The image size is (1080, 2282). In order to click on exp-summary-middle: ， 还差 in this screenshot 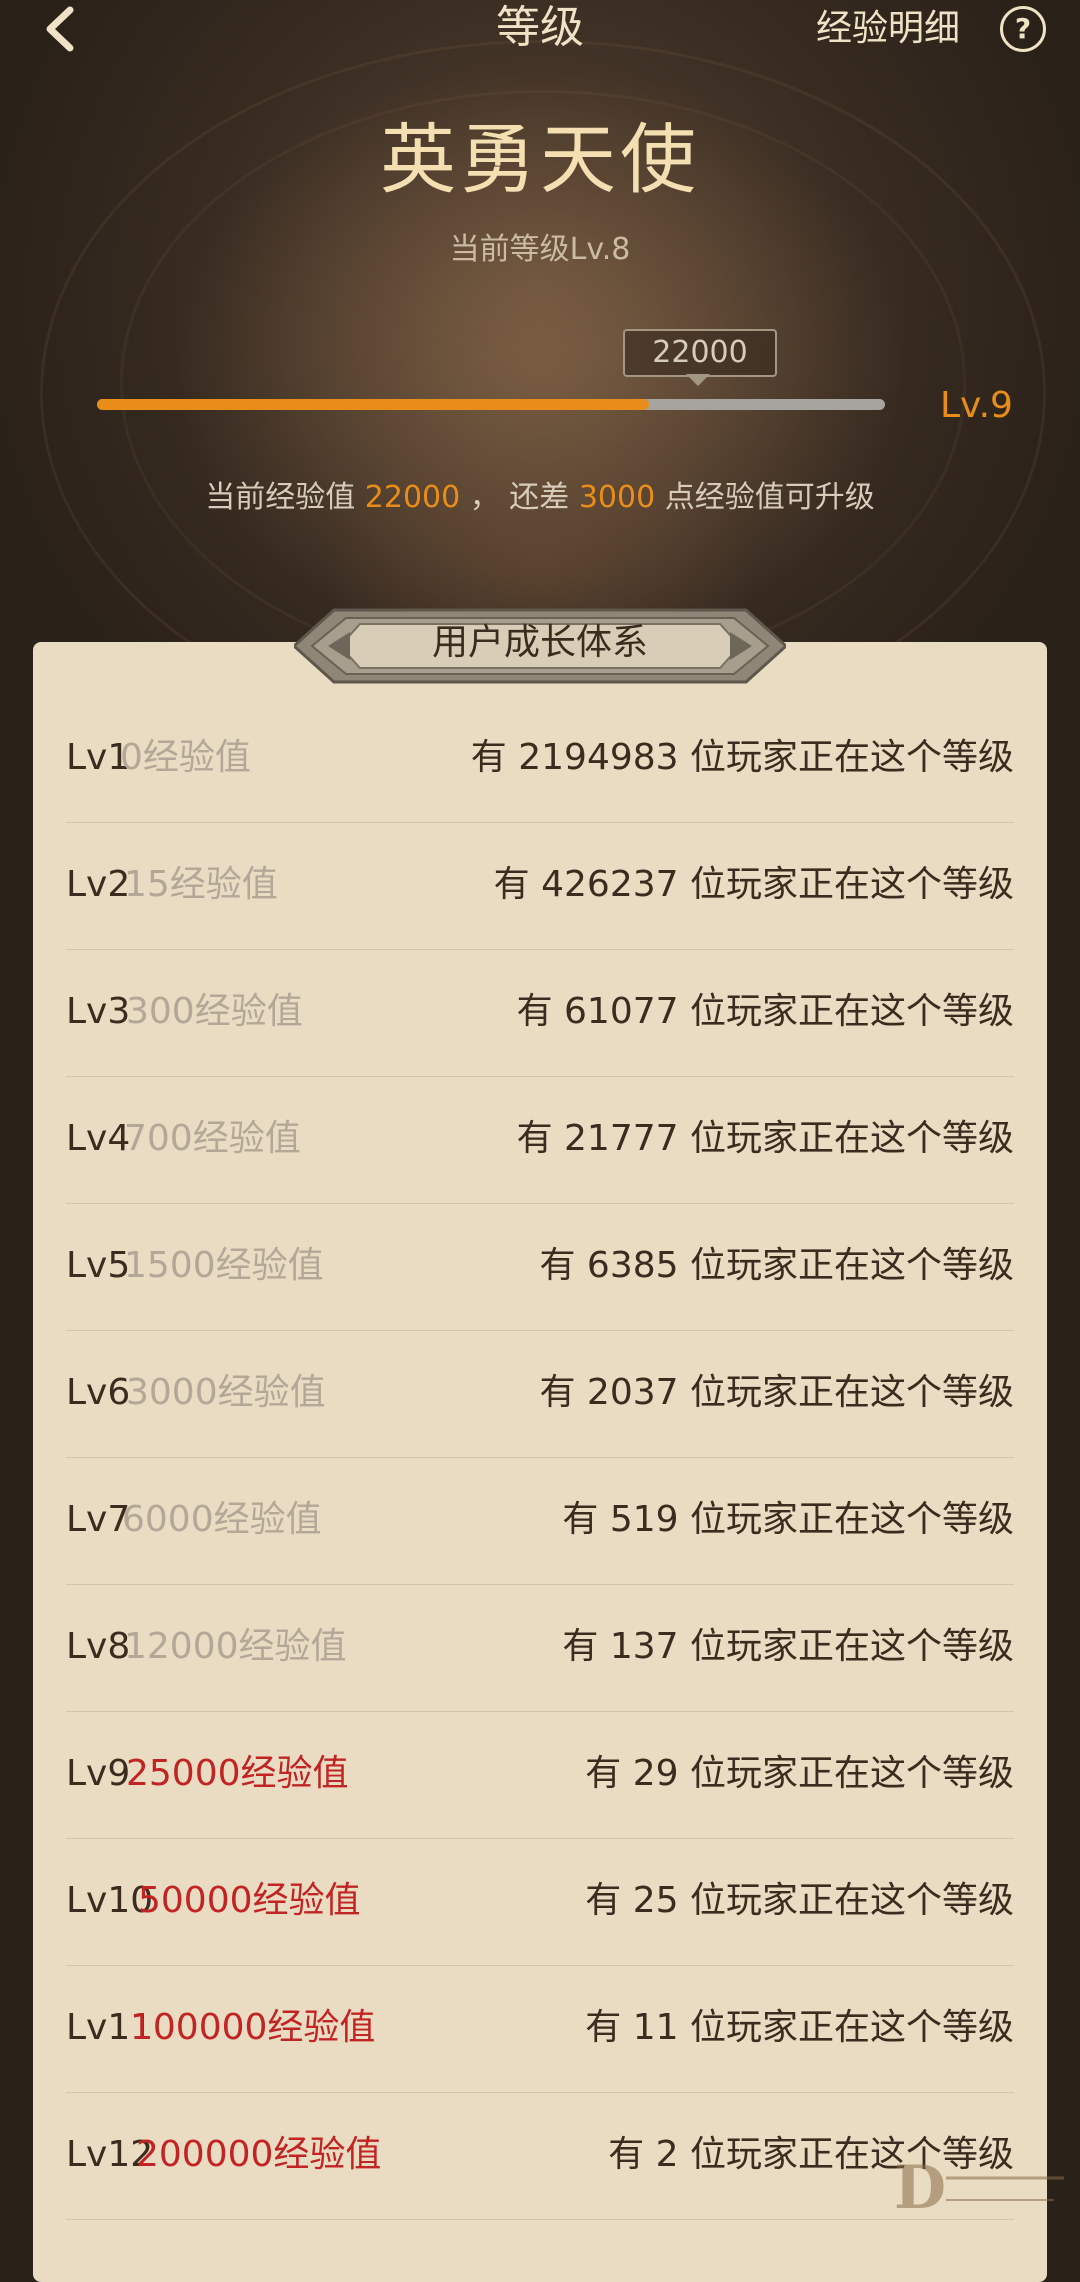, I will do `click(519, 497)`.